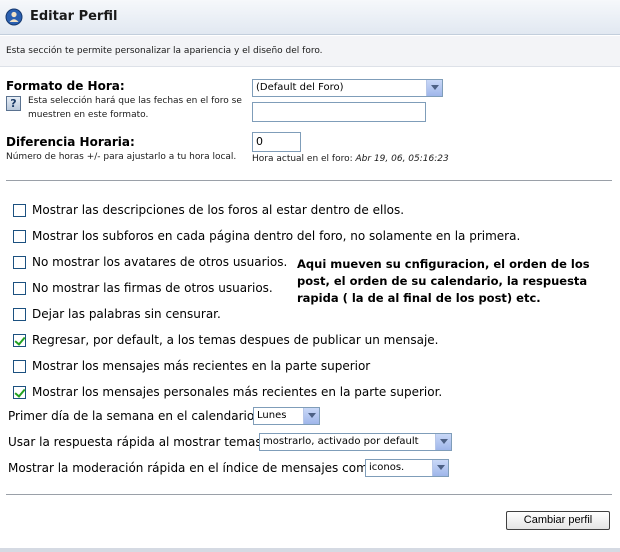 The height and width of the screenshot is (552, 620). Describe the element at coordinates (74, 16) in the screenshot. I see `page-title: Editar Perfil` at that location.